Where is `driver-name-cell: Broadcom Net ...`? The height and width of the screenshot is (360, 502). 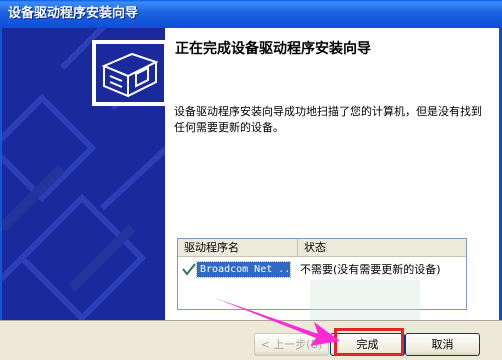 driver-name-cell: Broadcom Net ... is located at coordinates (243, 269).